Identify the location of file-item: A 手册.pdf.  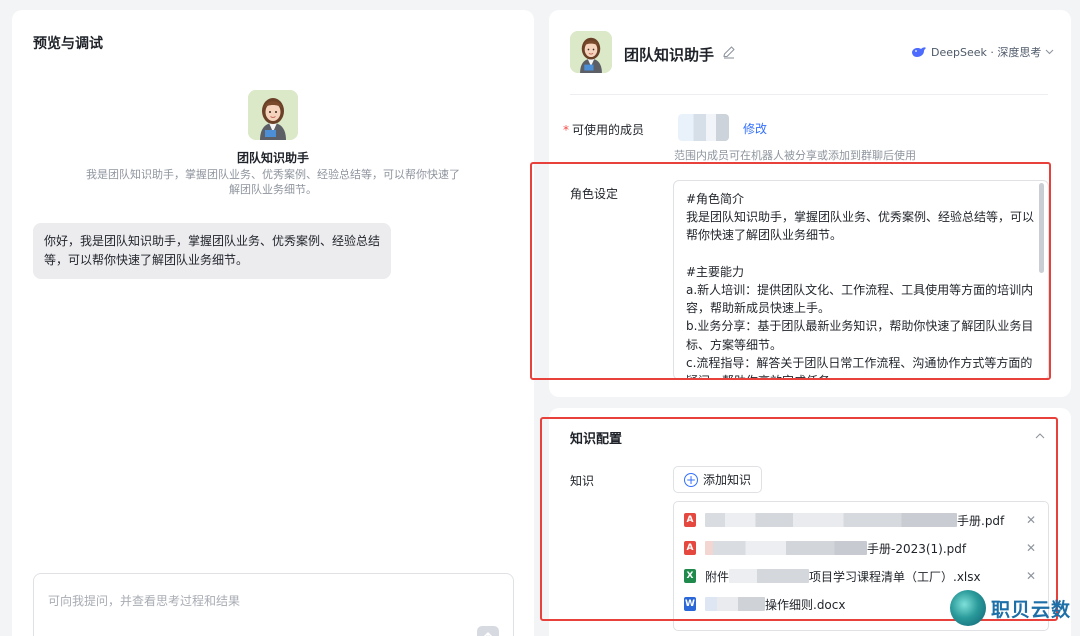
(844, 520).